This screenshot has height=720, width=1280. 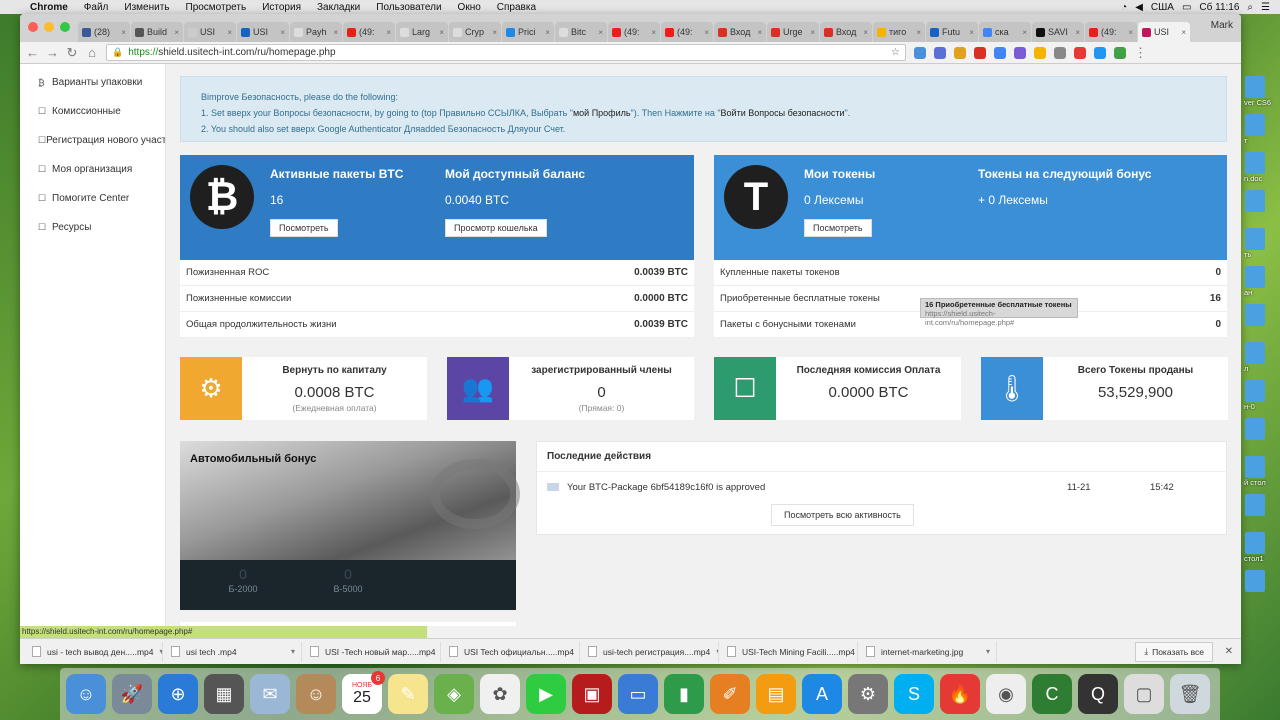 I want to click on browser-tab: Urge ×, so click(x=793, y=32).